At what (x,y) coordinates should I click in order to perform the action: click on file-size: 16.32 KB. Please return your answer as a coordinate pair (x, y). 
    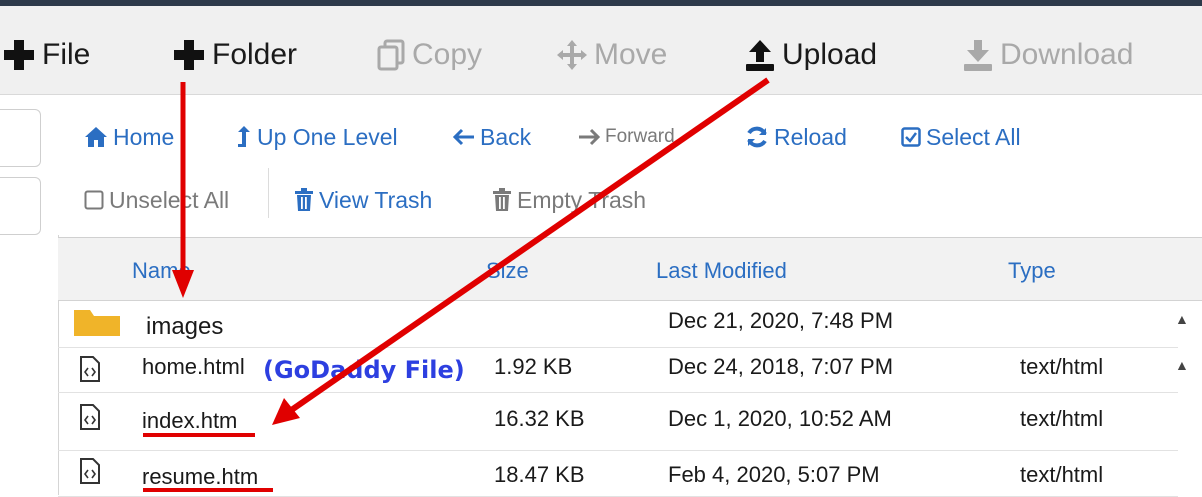
    Looking at the image, I should click on (539, 418).